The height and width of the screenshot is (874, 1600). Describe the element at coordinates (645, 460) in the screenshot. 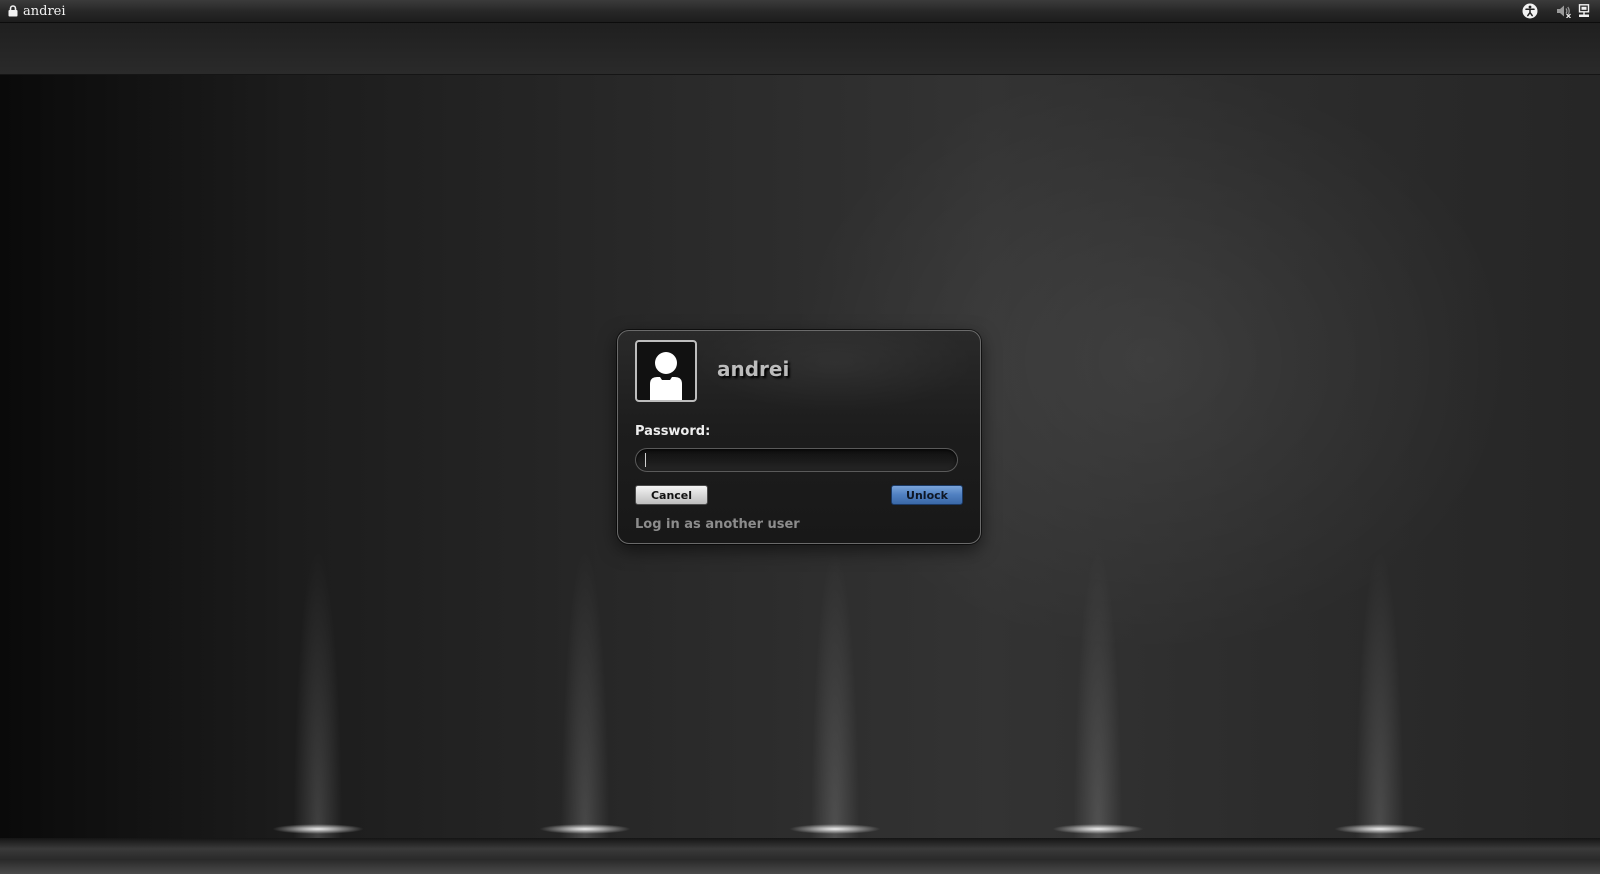

I see `text-caret` at that location.